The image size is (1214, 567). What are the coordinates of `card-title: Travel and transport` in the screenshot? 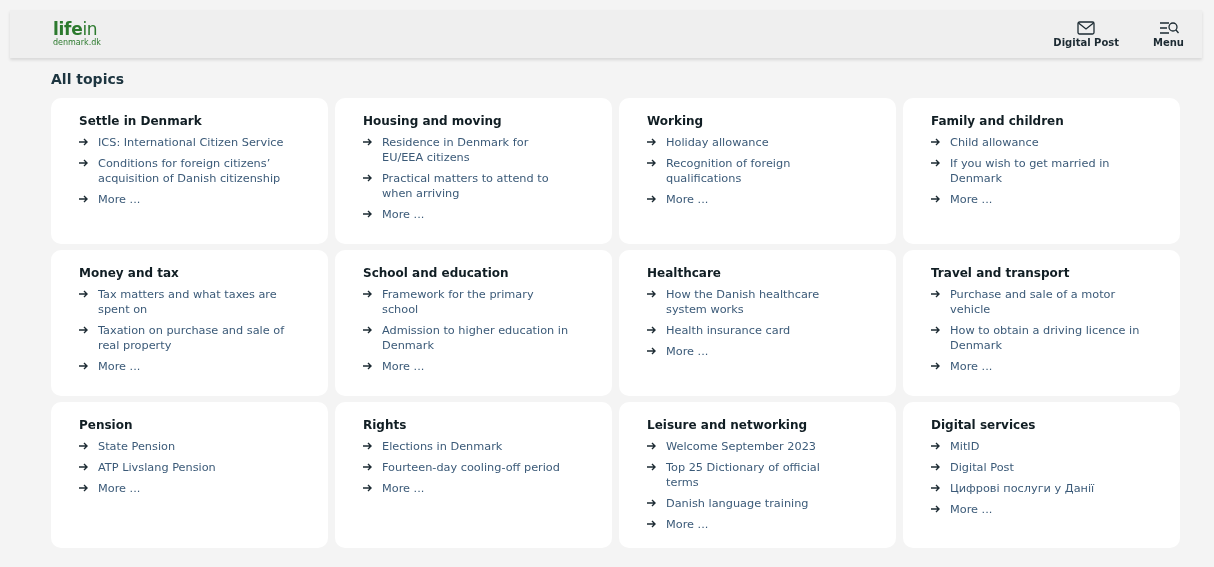 It's located at (1001, 273).